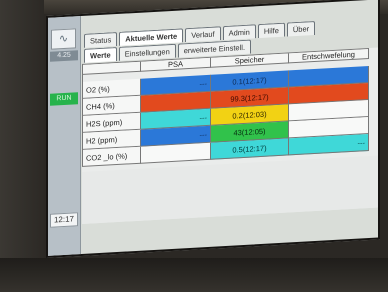 This screenshot has width=388, height=292. Describe the element at coordinates (101, 40) in the screenshot. I see `tab-status: Status` at that location.